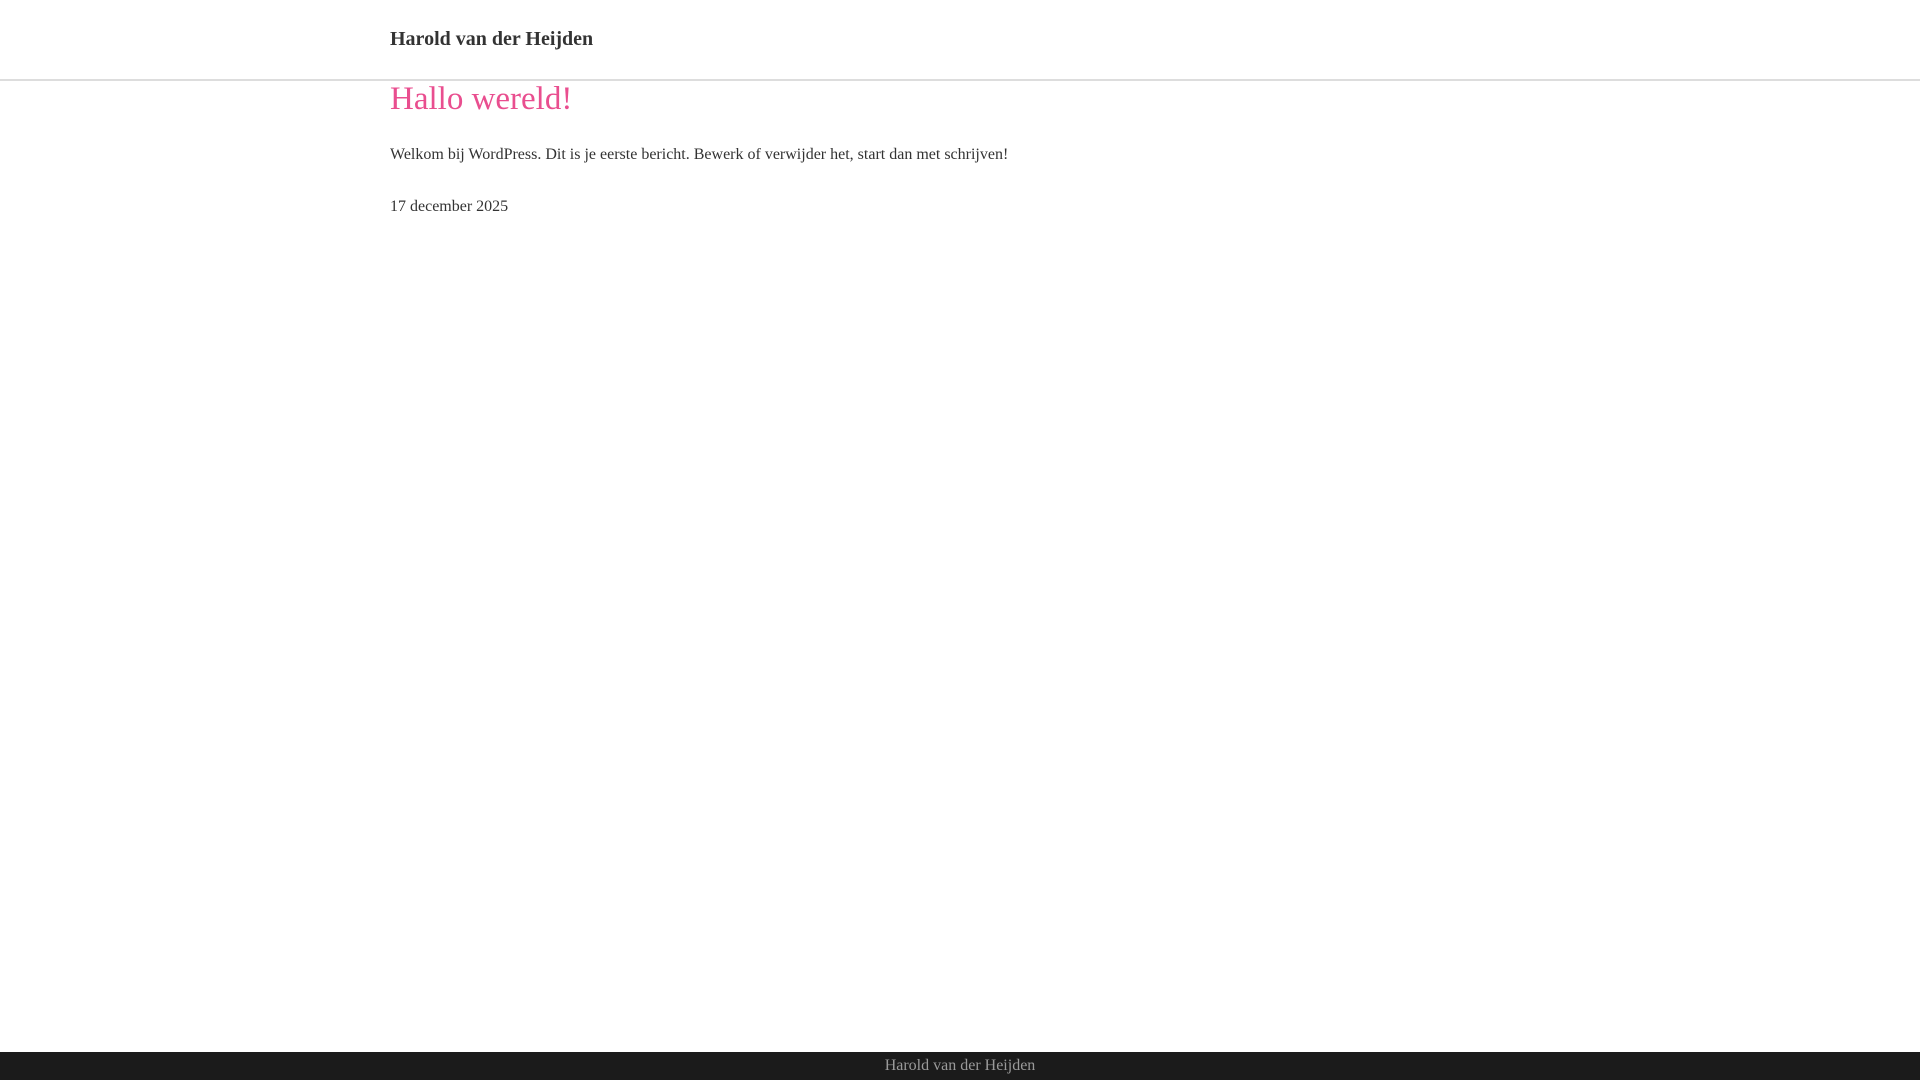 The height and width of the screenshot is (1080, 1920). What do you see at coordinates (449, 206) in the screenshot?
I see `post-date: 17 december 2025` at bounding box center [449, 206].